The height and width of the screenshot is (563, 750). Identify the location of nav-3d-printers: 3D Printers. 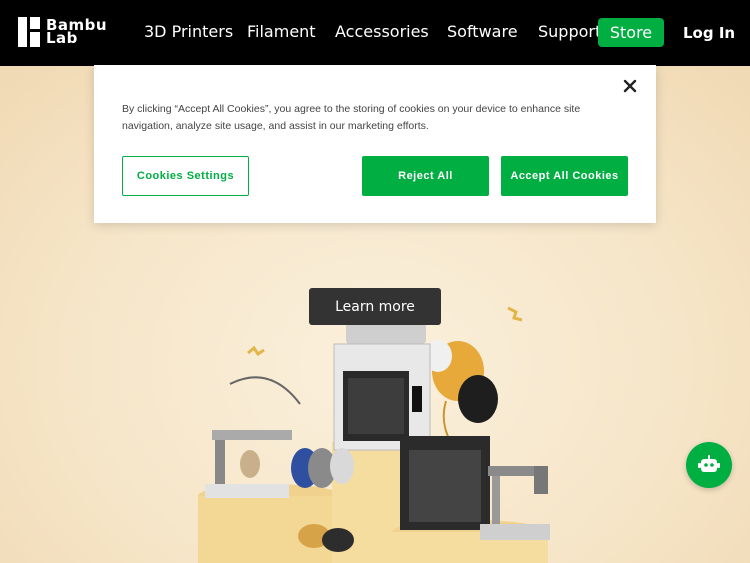
(188, 31).